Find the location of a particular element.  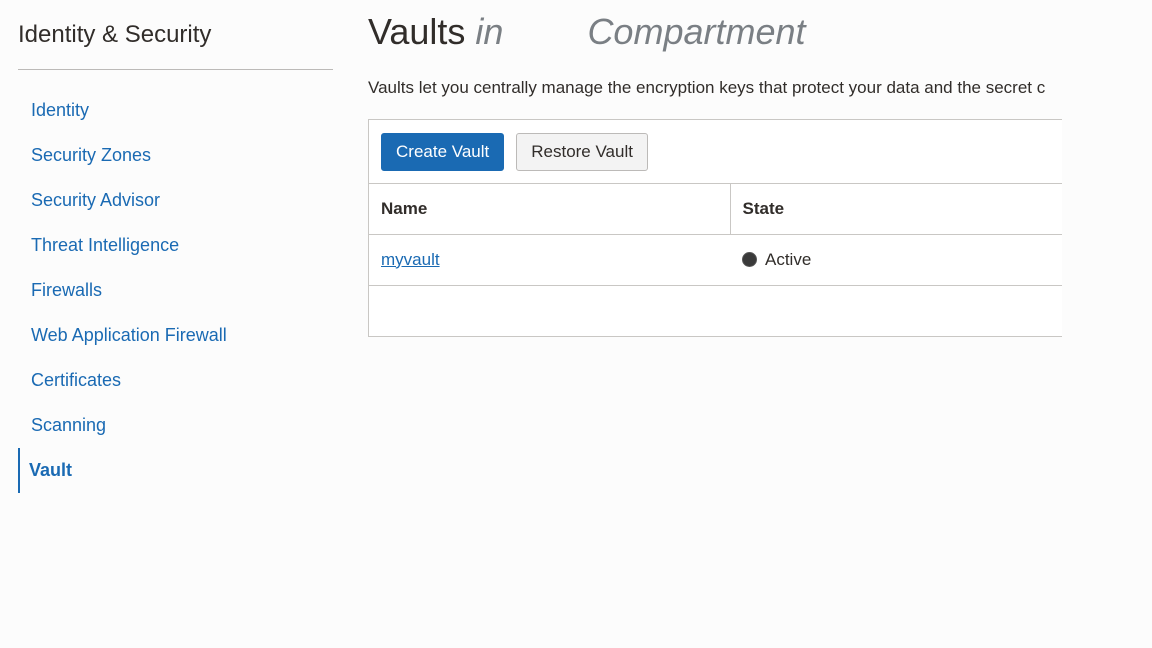

column-header-state: State is located at coordinates (896, 209).